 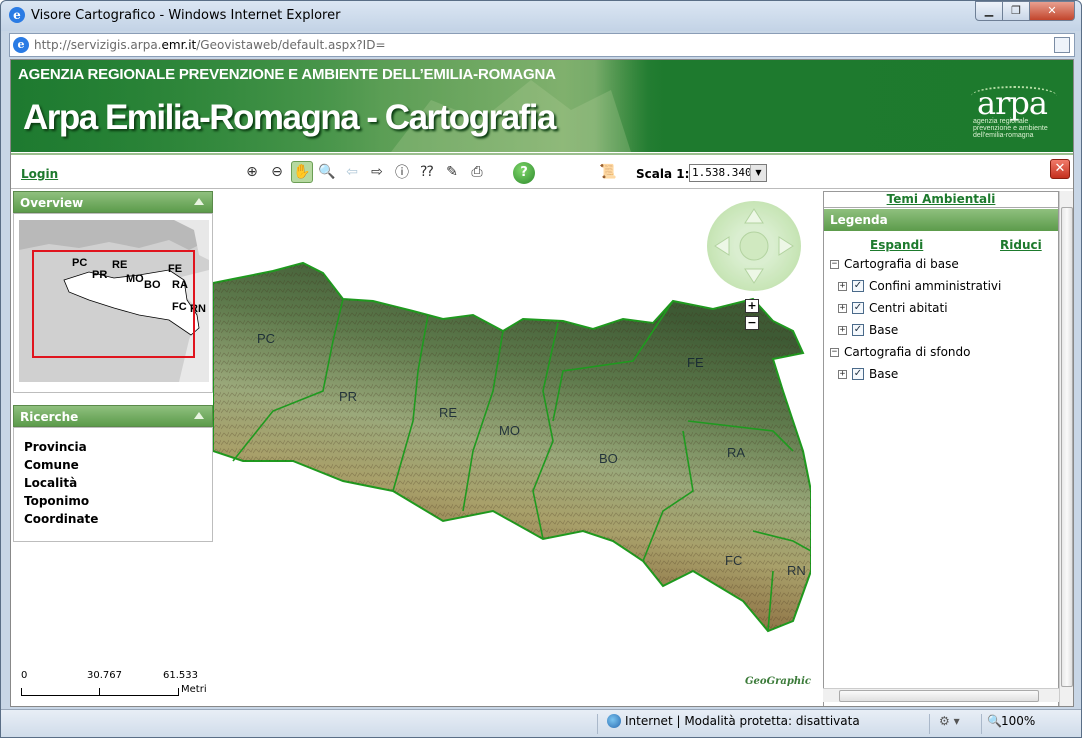 I want to click on geographics-logo: GeoGraphics, so click(x=778, y=681).